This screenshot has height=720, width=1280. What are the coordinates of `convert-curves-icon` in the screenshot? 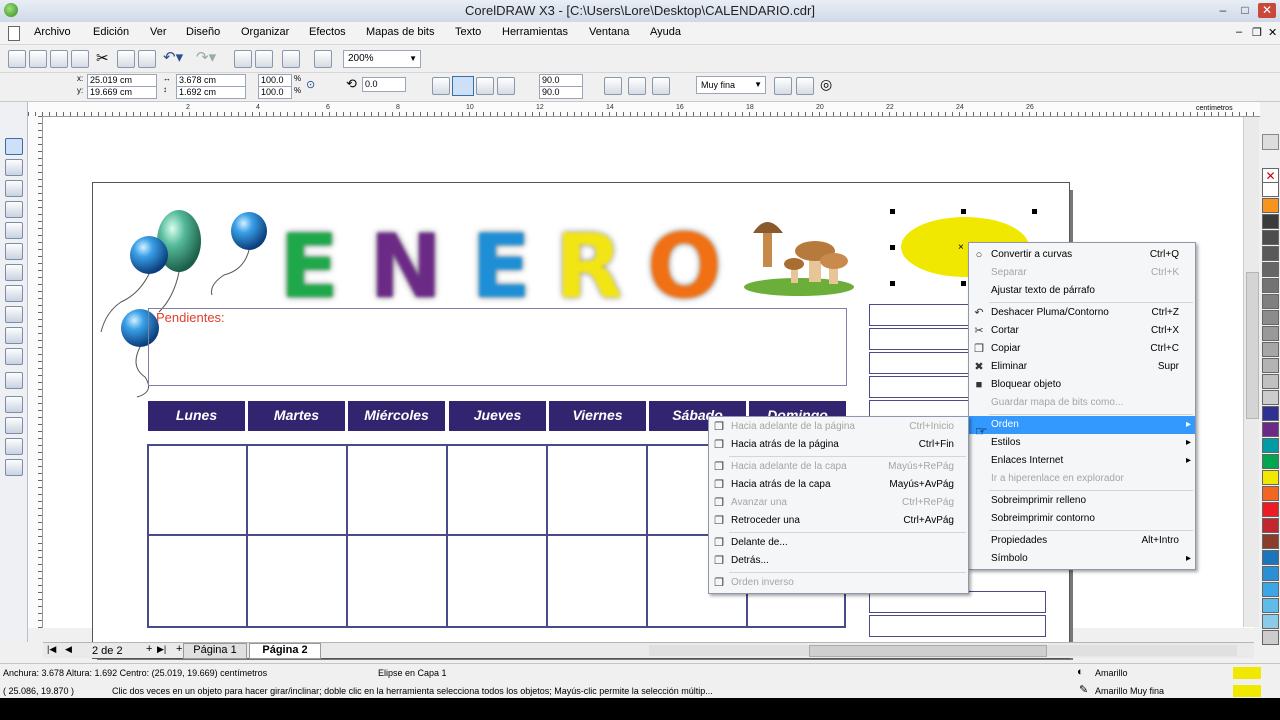 It's located at (661, 86).